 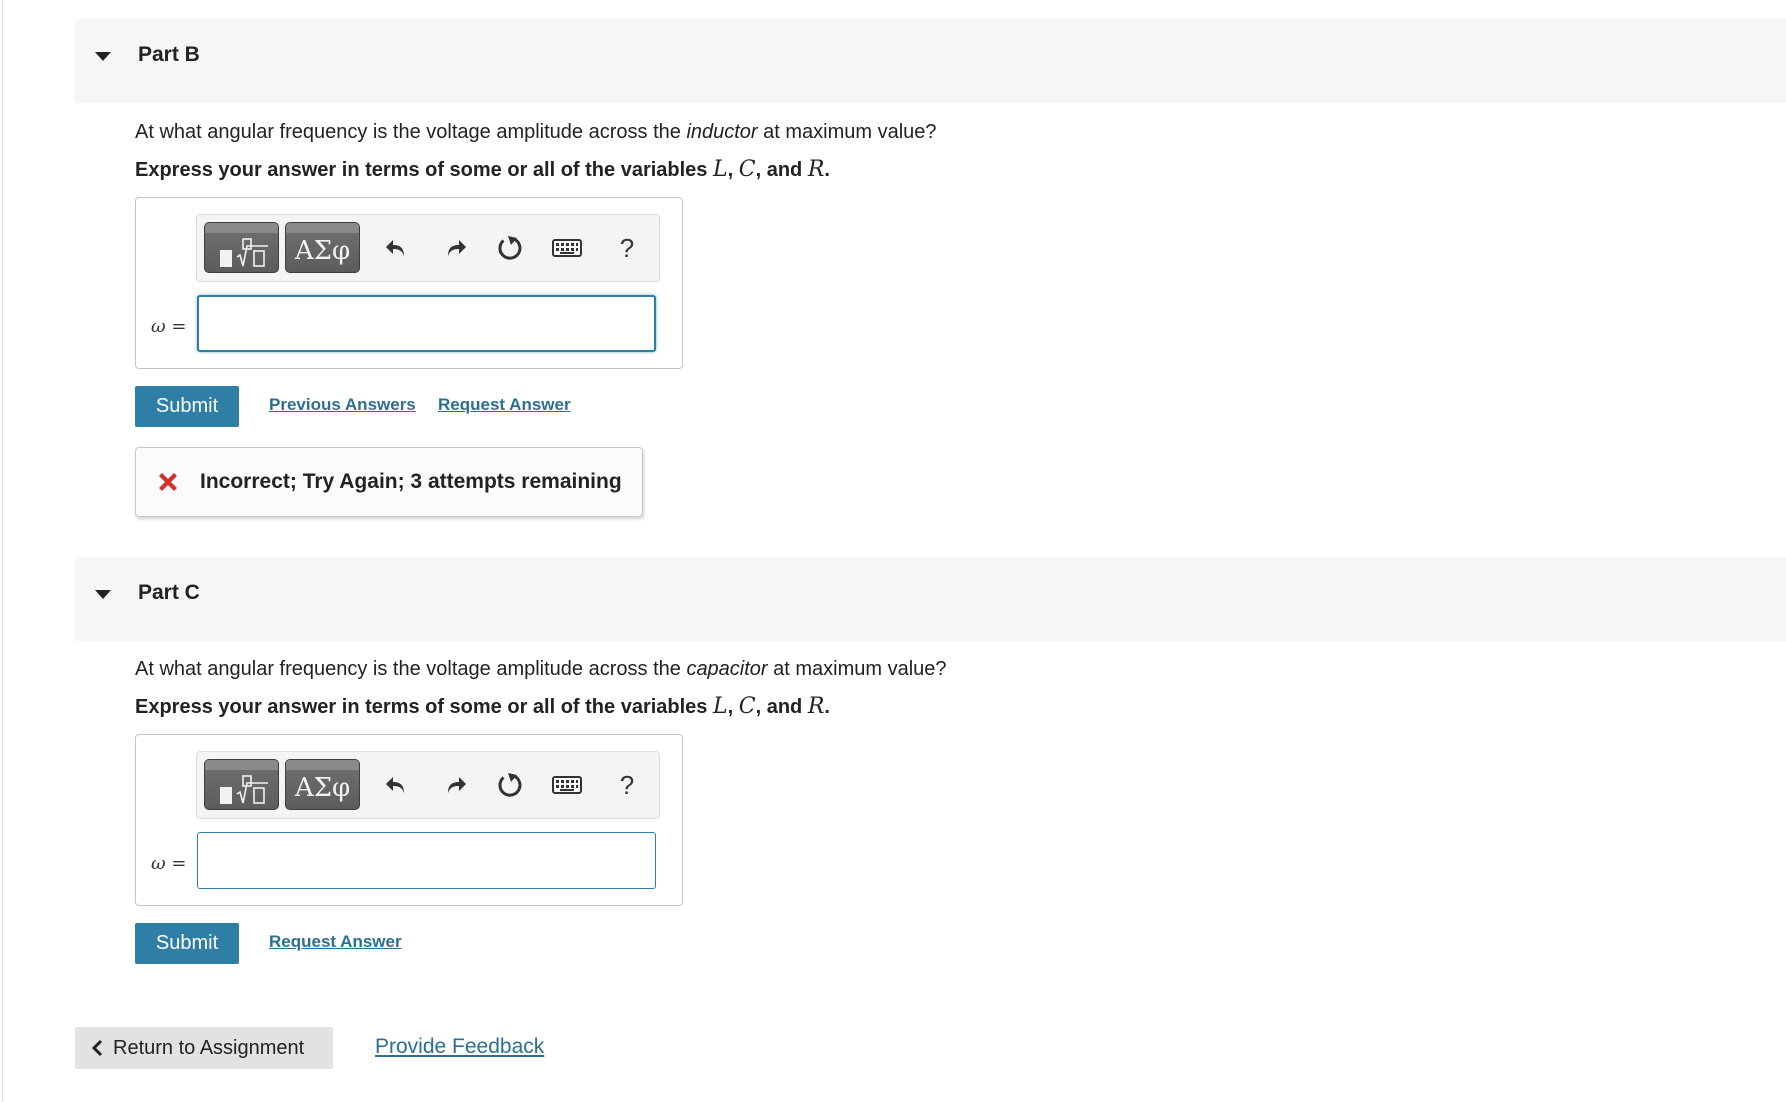 I want to click on part-c-question-post: at maximum value?, so click(x=857, y=669).